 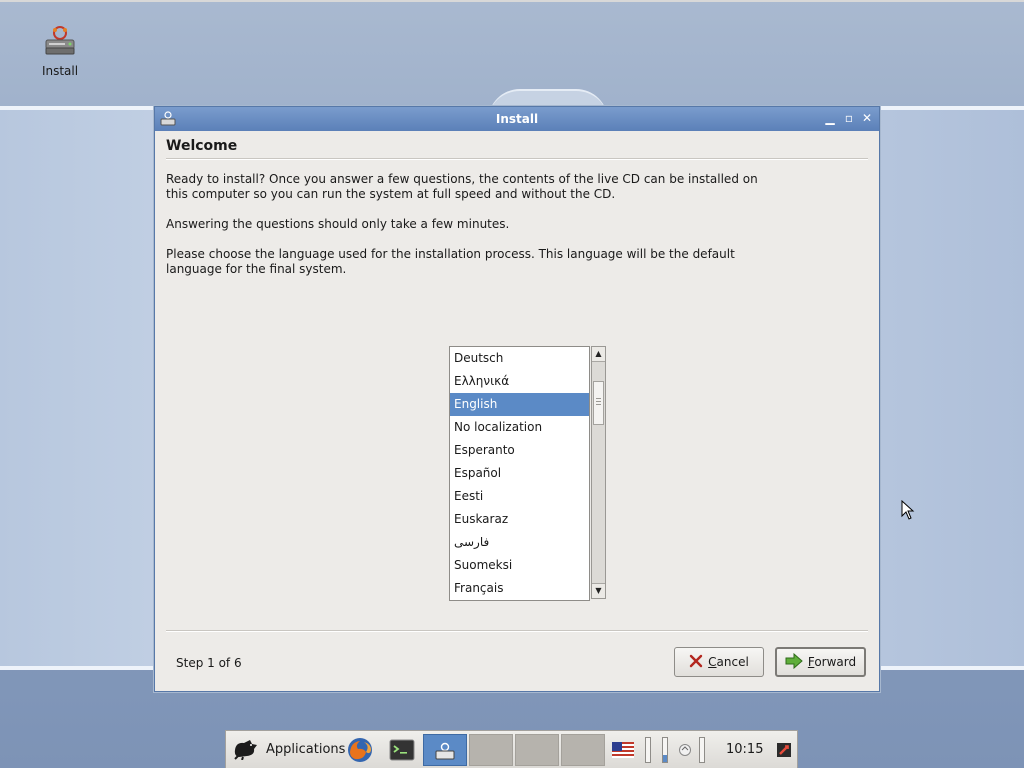 What do you see at coordinates (517, 631) in the screenshot?
I see `footer-divider` at bounding box center [517, 631].